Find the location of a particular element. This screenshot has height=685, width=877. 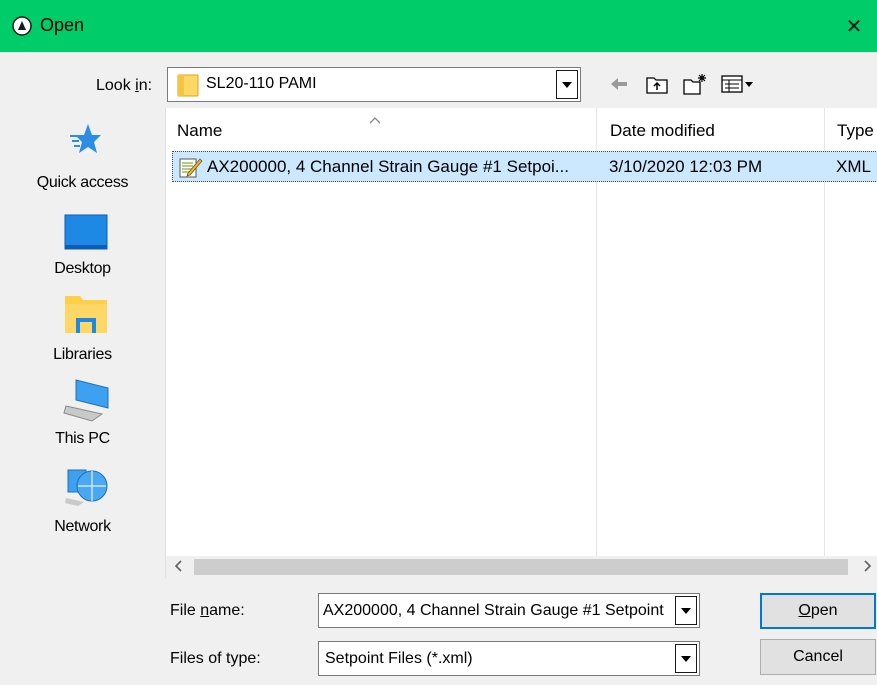

place-label: Desktop is located at coordinates (82, 268).